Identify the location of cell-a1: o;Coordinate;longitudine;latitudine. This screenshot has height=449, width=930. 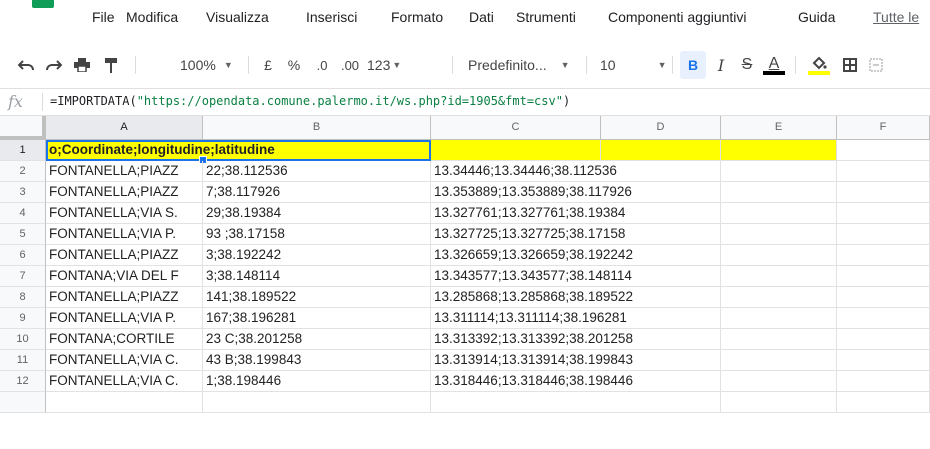
(238, 150).